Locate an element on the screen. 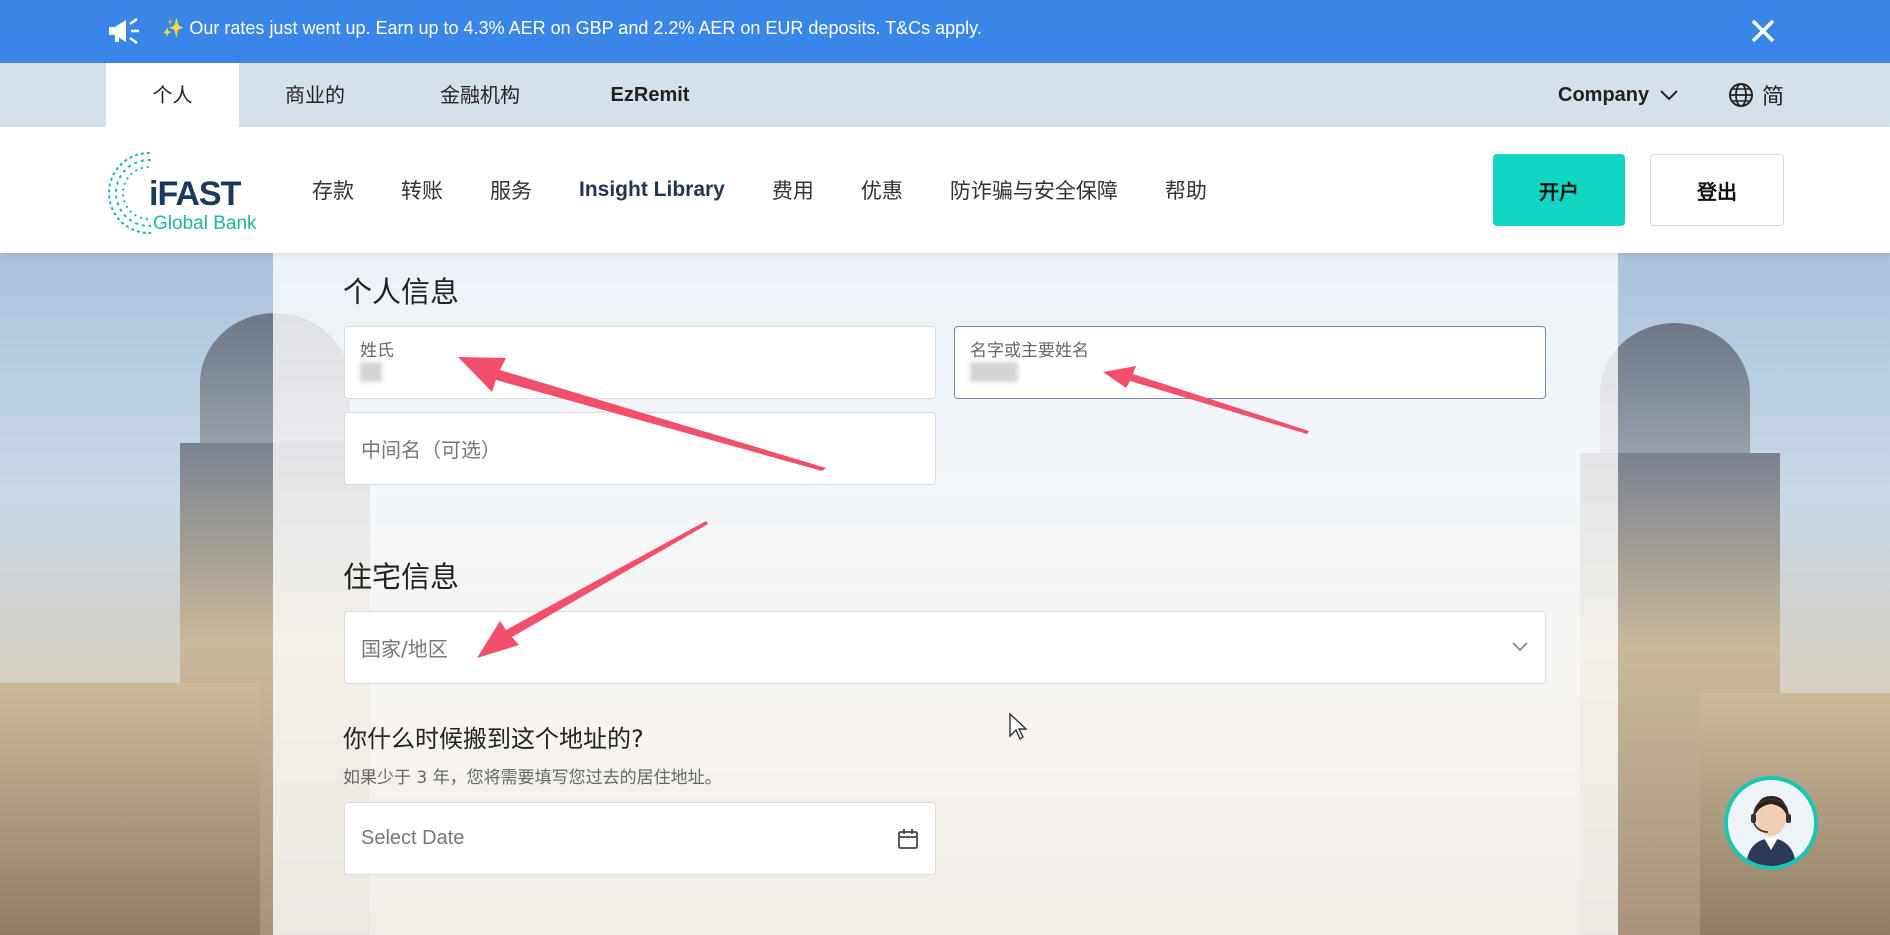  nav-services: 服务 is located at coordinates (511, 190).